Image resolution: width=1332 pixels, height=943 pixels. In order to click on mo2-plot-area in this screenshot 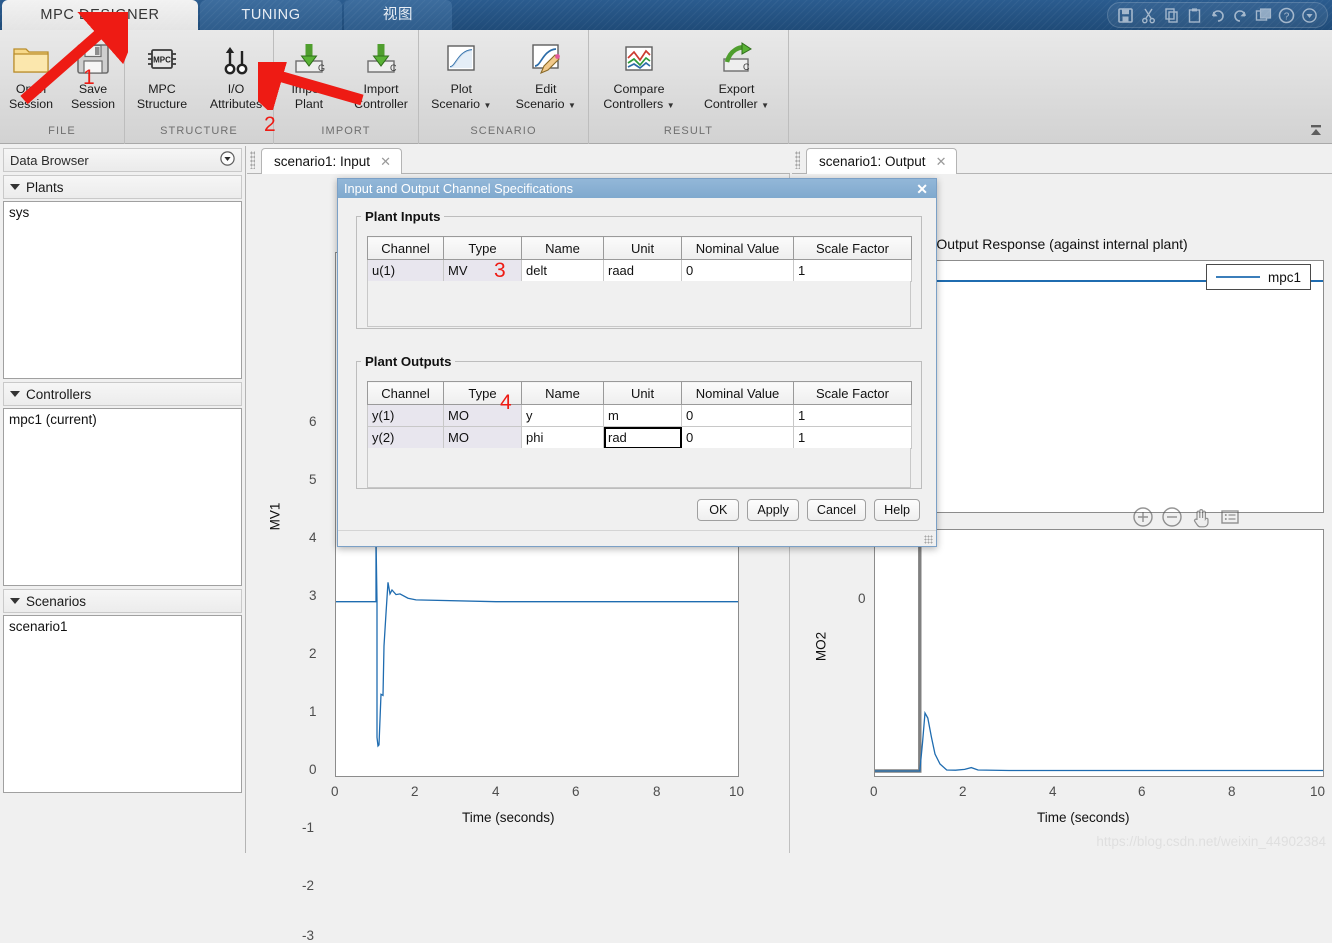, I will do `click(1099, 650)`.